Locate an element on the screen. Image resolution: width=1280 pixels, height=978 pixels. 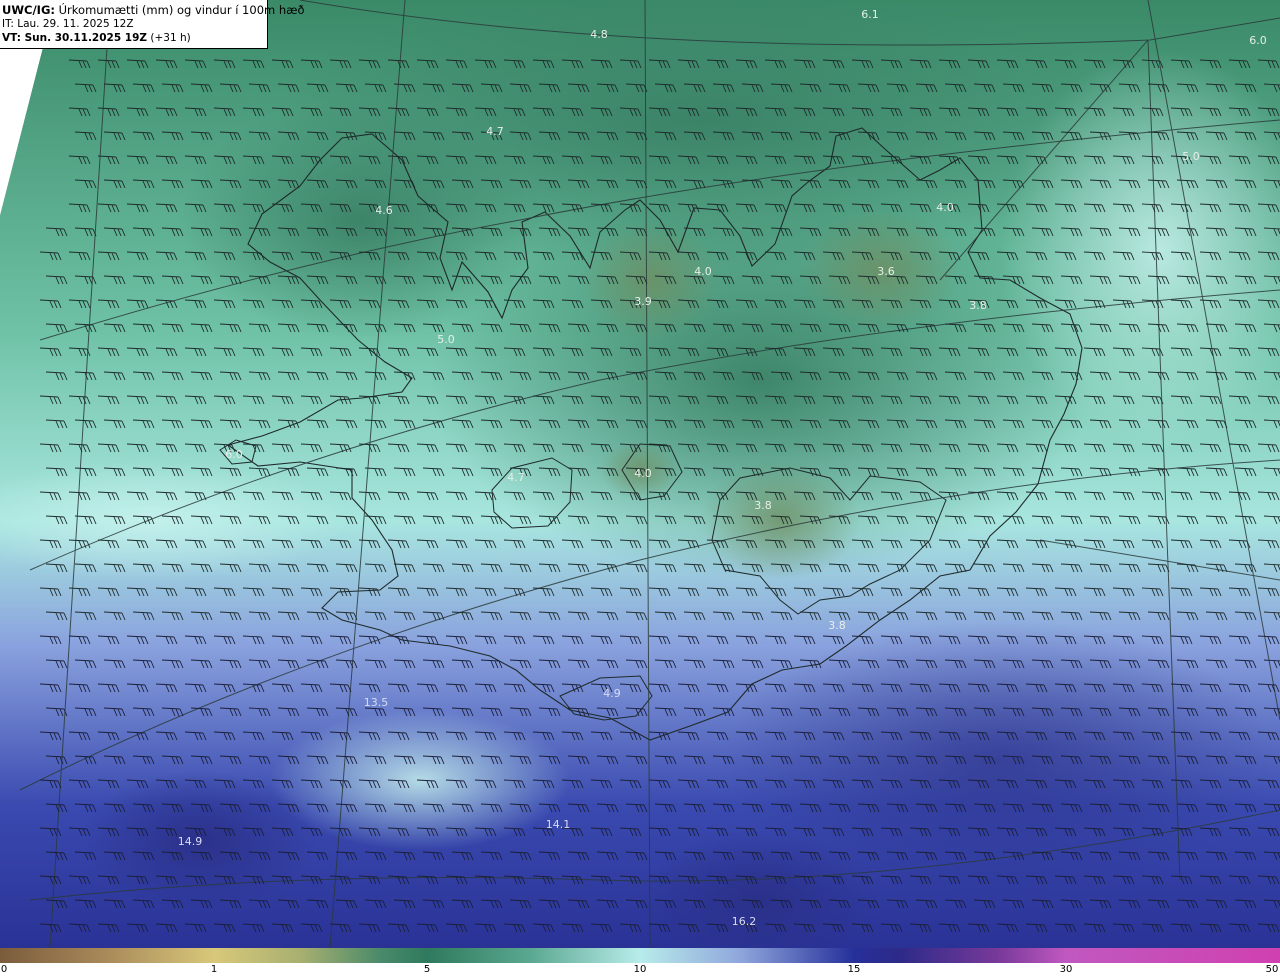
valid-time: VT: Sun. 30.11.2025 19Z is located at coordinates (75, 38).